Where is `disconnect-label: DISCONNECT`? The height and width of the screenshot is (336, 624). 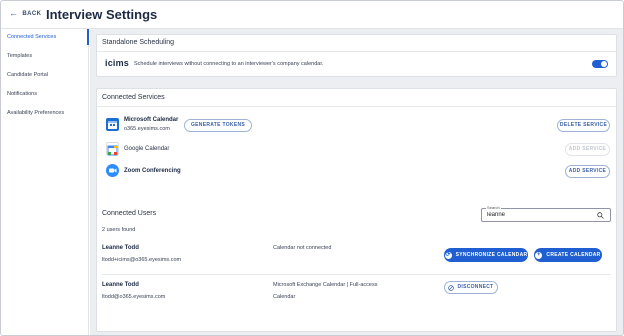 disconnect-label: DISCONNECT is located at coordinates (475, 287).